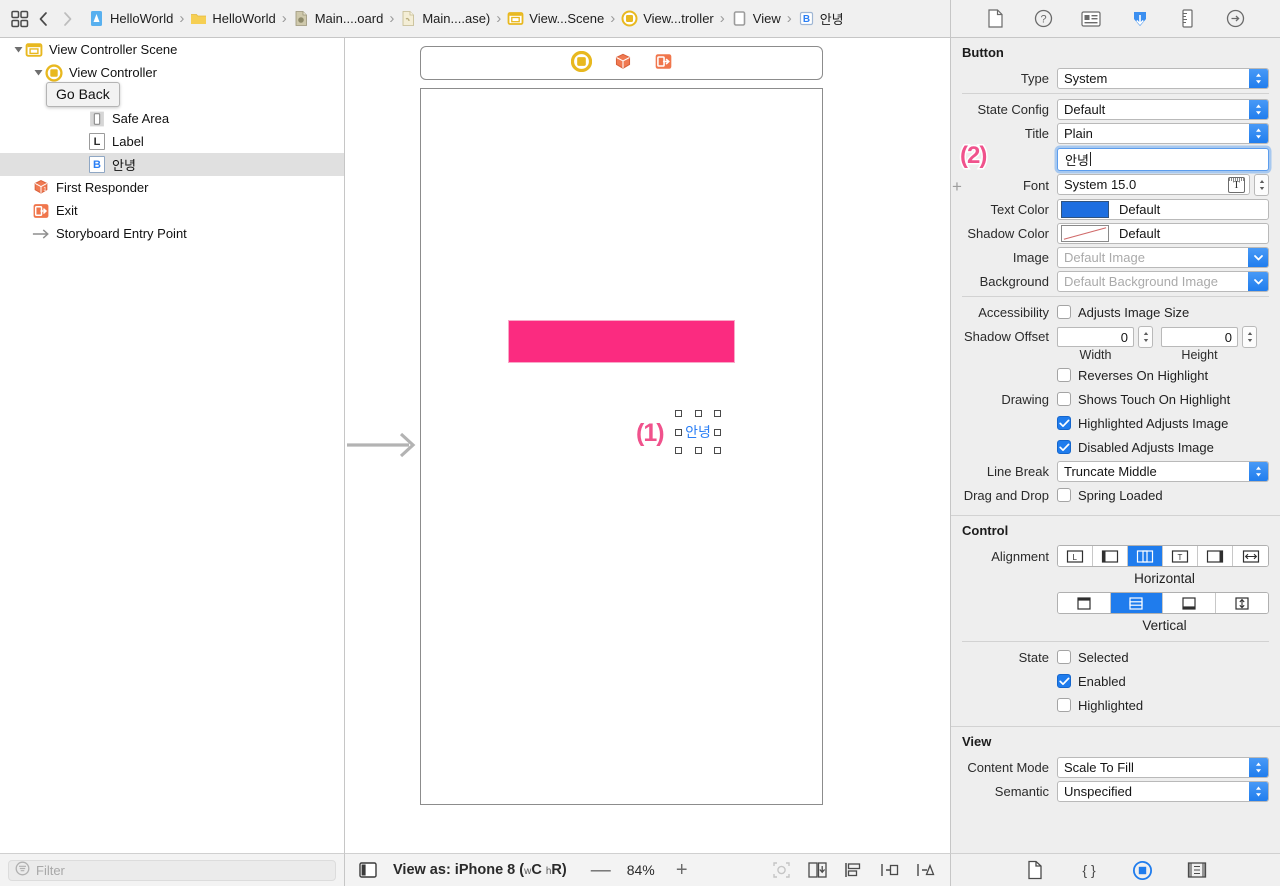 The image size is (1280, 886). I want to click on state-enabled-row: Enabled, so click(1091, 681).